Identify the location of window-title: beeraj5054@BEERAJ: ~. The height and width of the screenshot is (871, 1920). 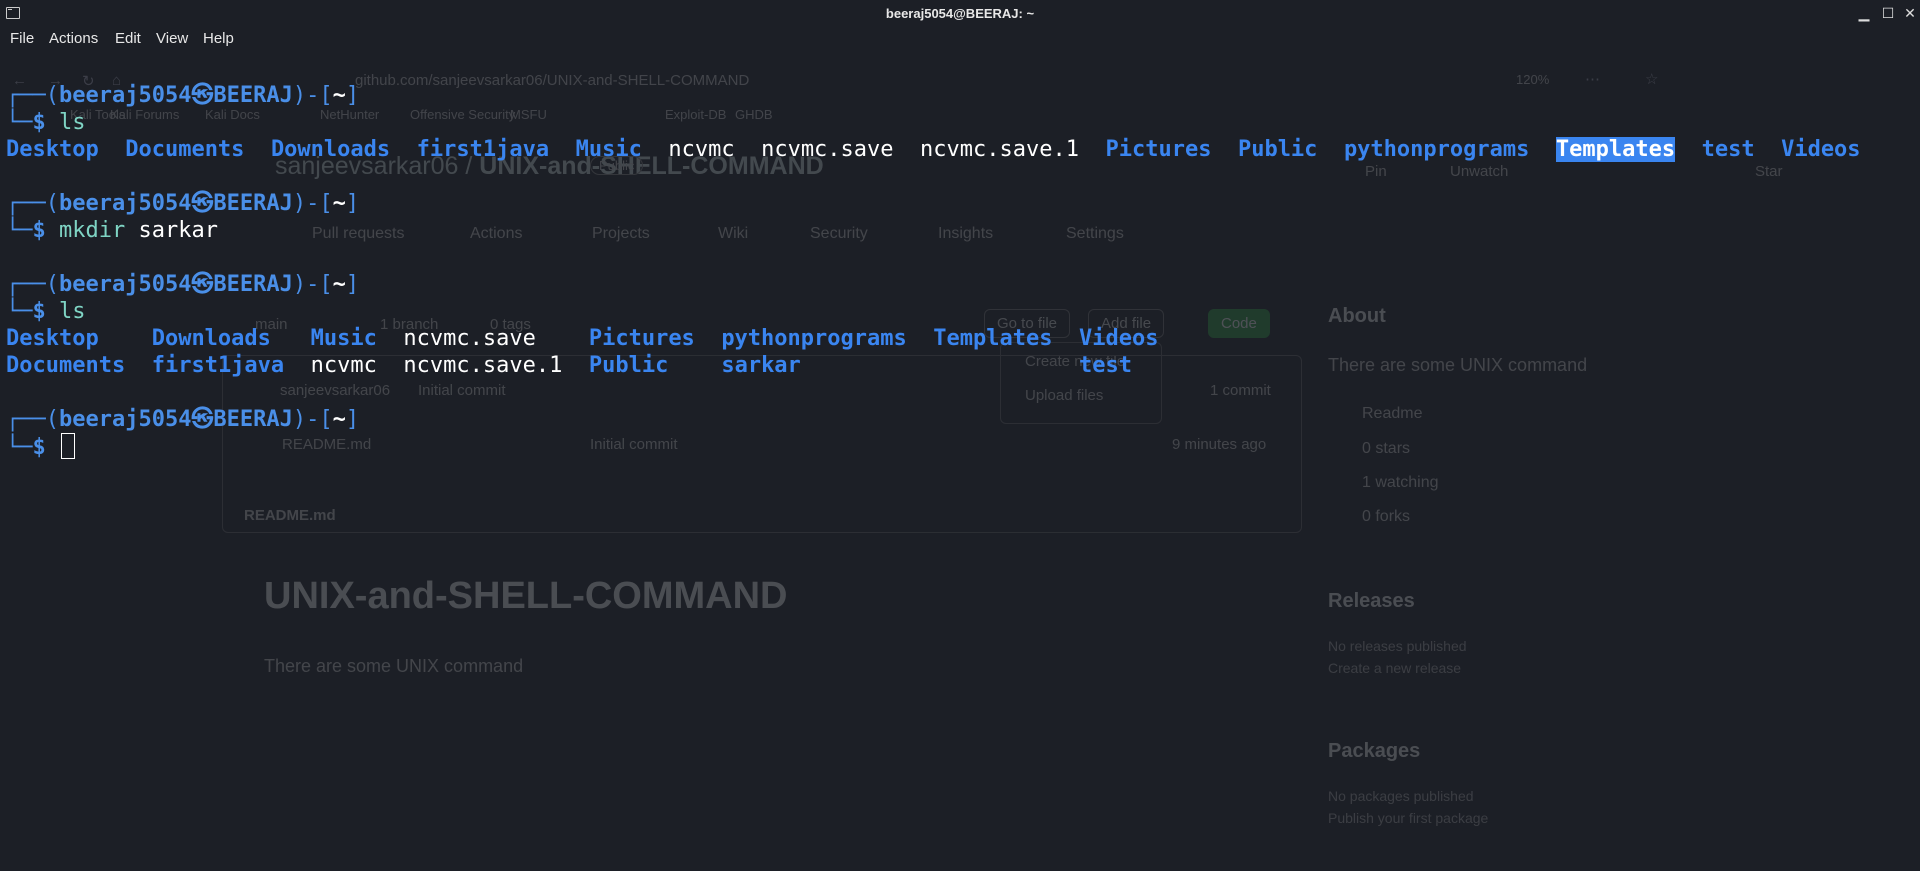
(960, 13).